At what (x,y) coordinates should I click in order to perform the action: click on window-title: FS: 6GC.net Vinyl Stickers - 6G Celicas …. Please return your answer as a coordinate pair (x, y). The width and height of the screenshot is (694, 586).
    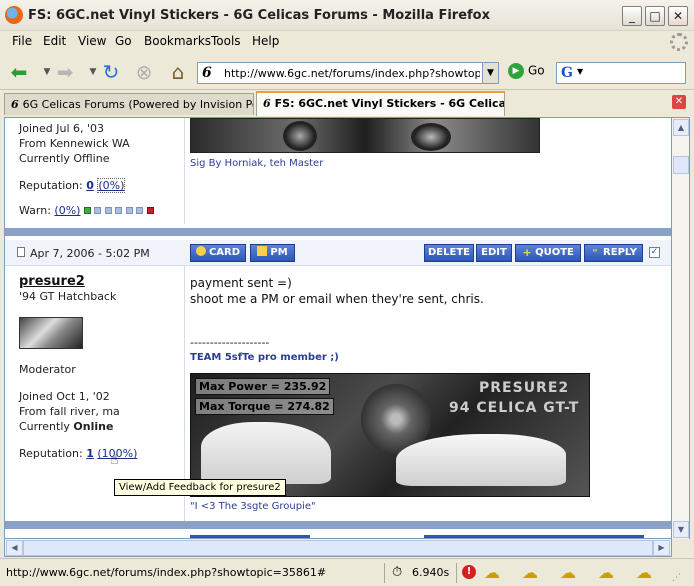
    Looking at the image, I should click on (259, 15).